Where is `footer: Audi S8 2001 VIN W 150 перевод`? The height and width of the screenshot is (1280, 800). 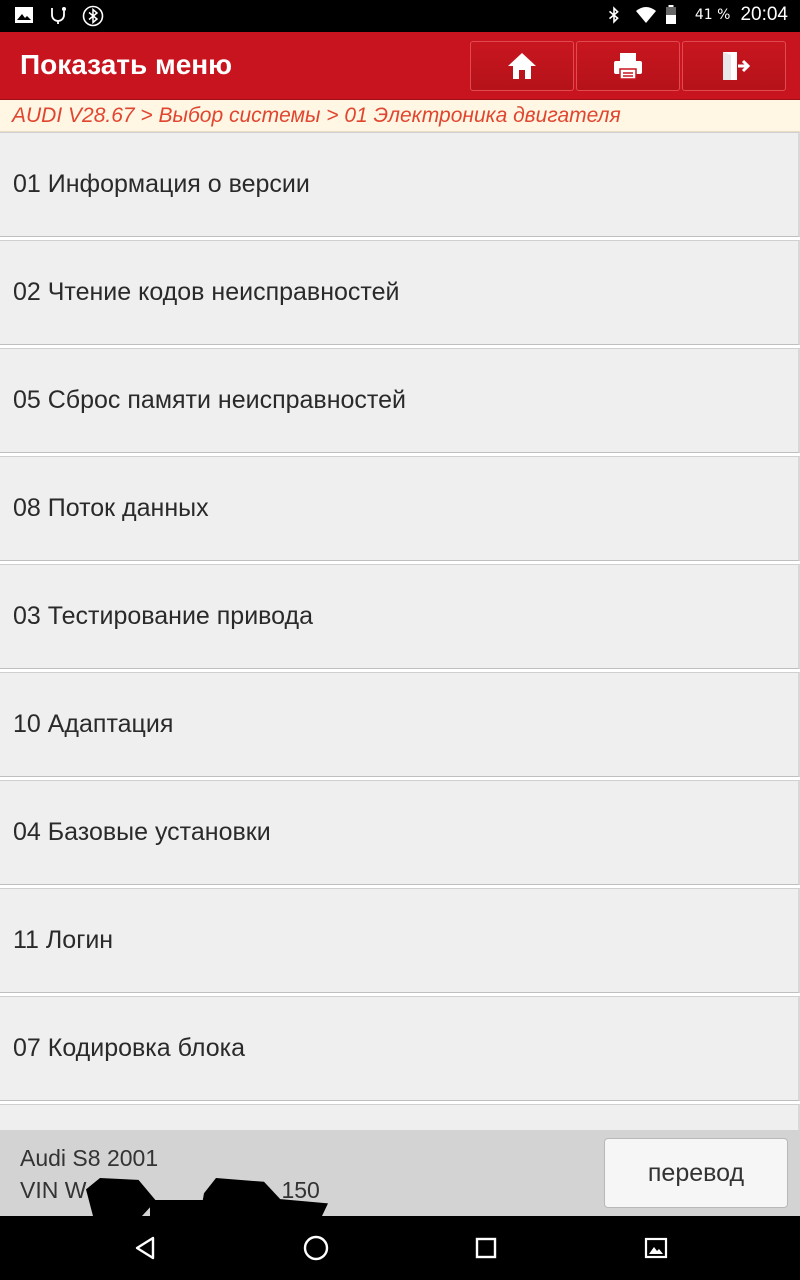 footer: Audi S8 2001 VIN W 150 перевод is located at coordinates (400, 1173).